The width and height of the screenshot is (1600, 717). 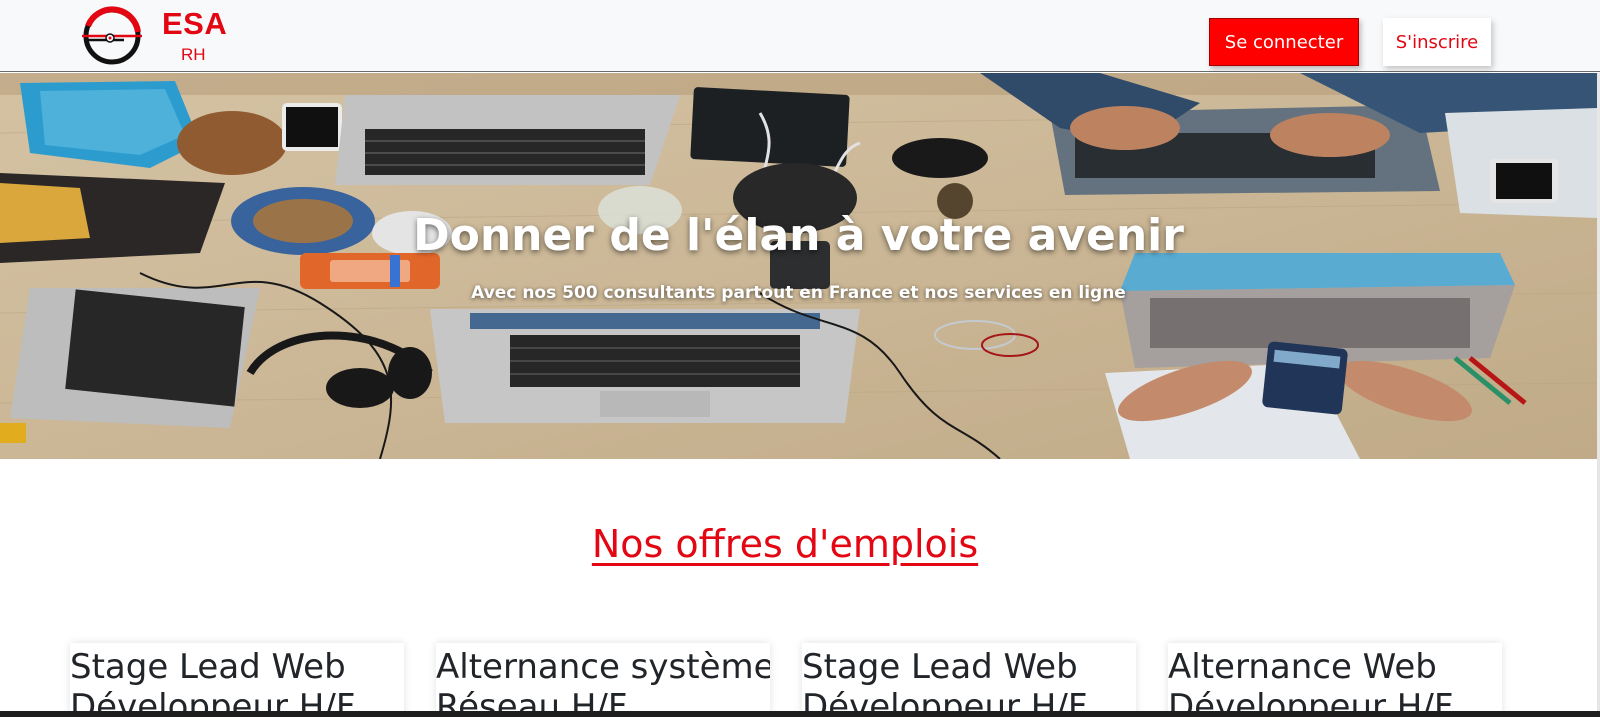 I want to click on logo-icon, so click(x=112, y=36).